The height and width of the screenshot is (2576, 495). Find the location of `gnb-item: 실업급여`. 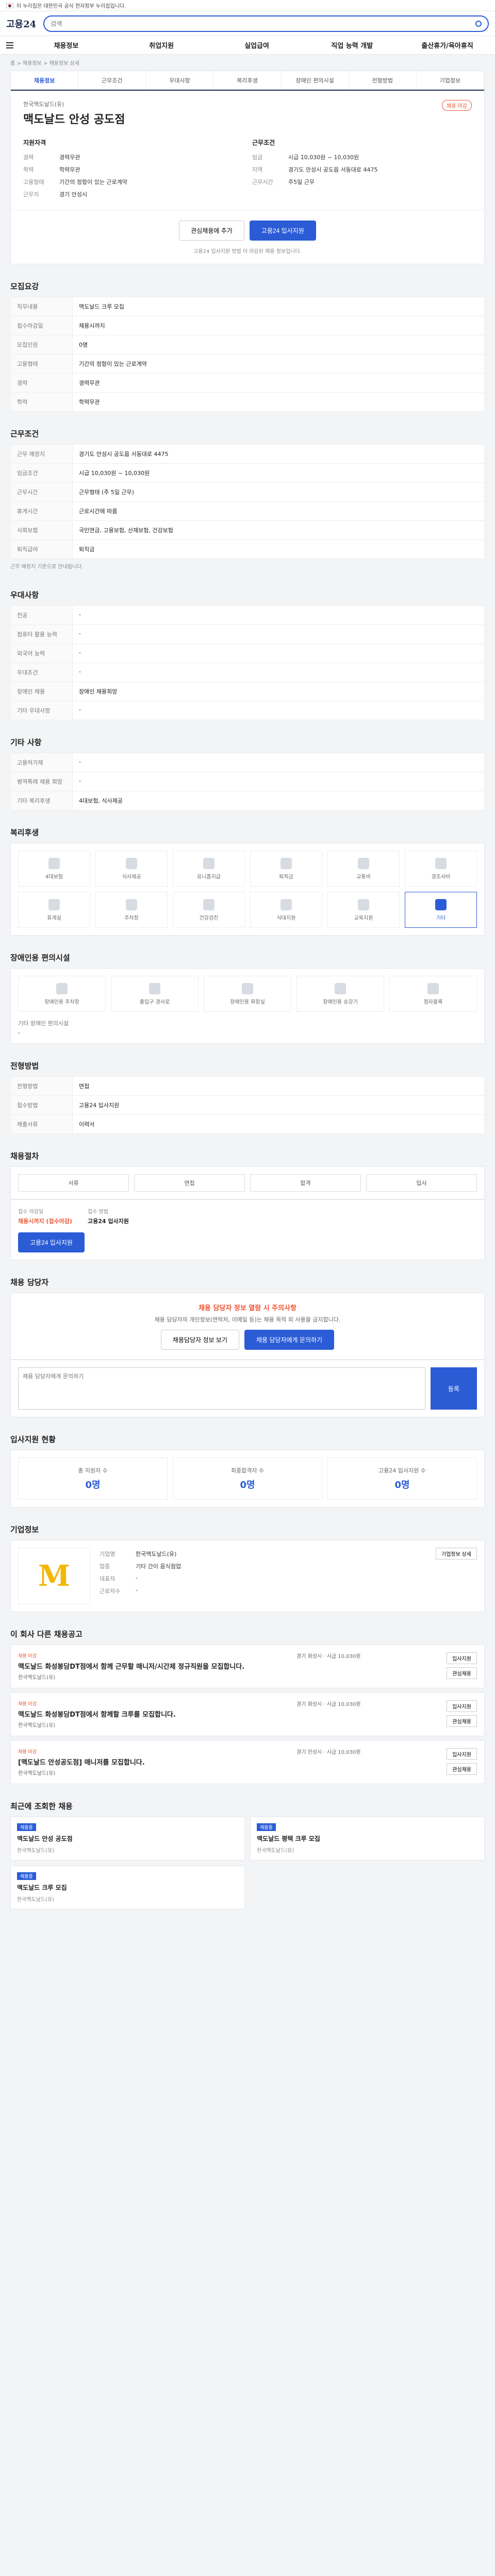

gnb-item: 실업급여 is located at coordinates (257, 45).